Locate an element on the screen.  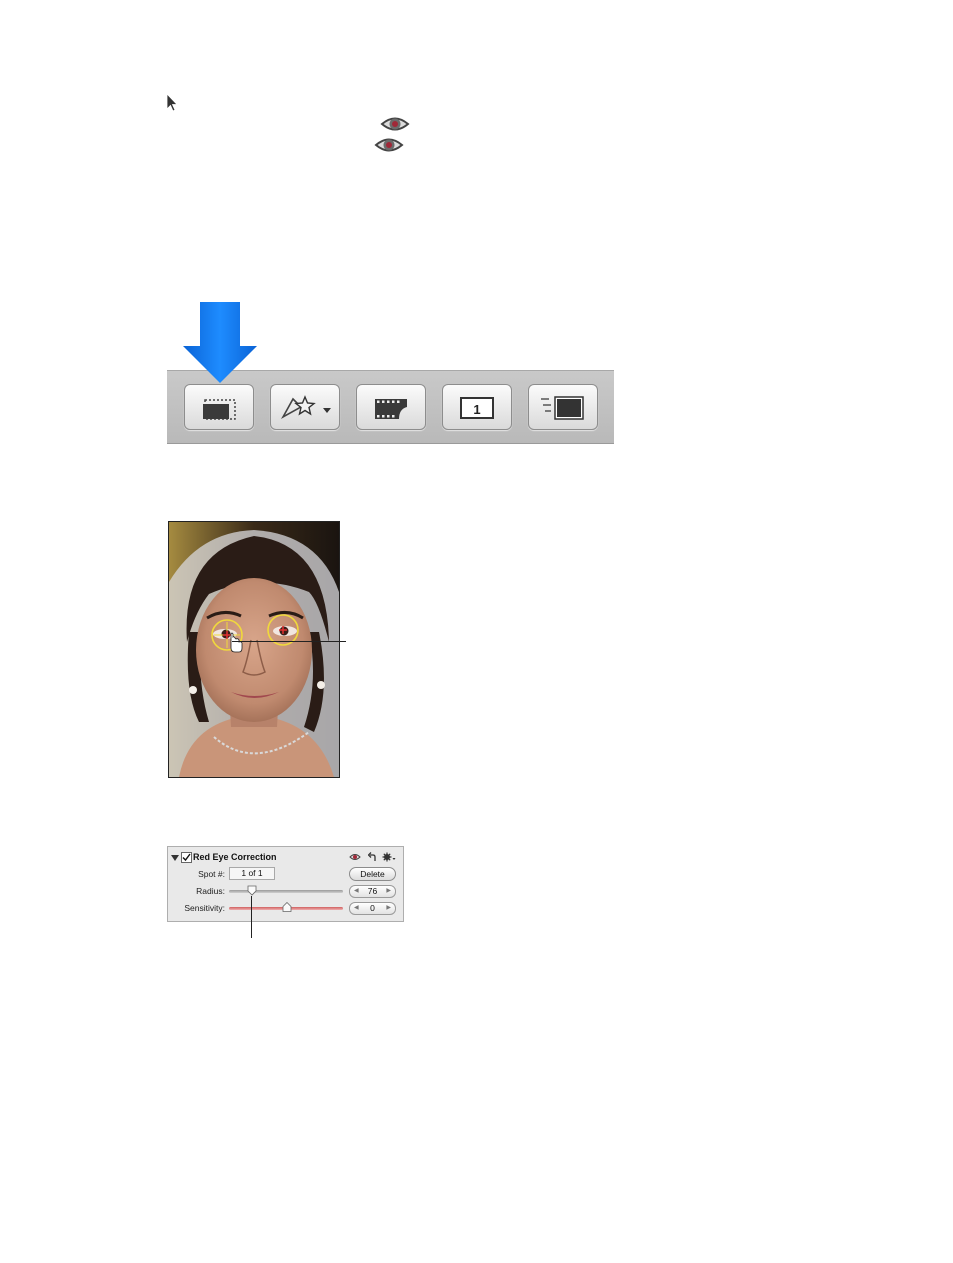
radius-value: 76 is located at coordinates (372, 891).